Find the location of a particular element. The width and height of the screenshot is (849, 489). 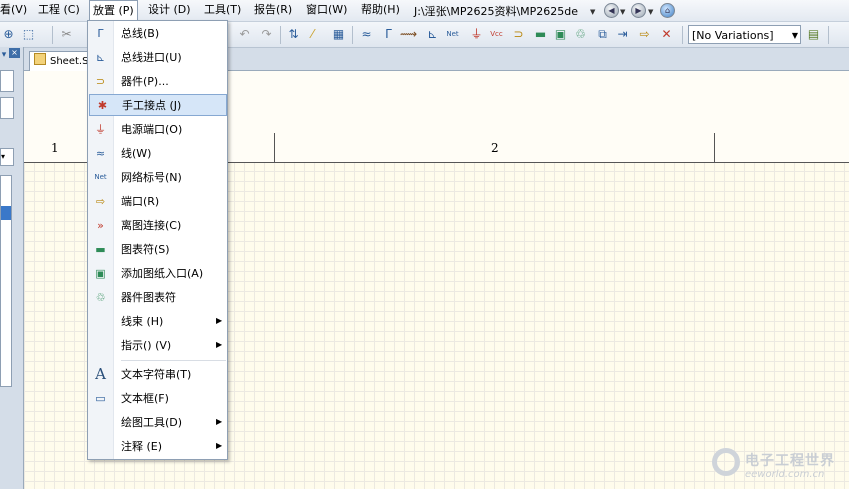

cross-probe-icon: ⇅ is located at coordinates (293, 34).